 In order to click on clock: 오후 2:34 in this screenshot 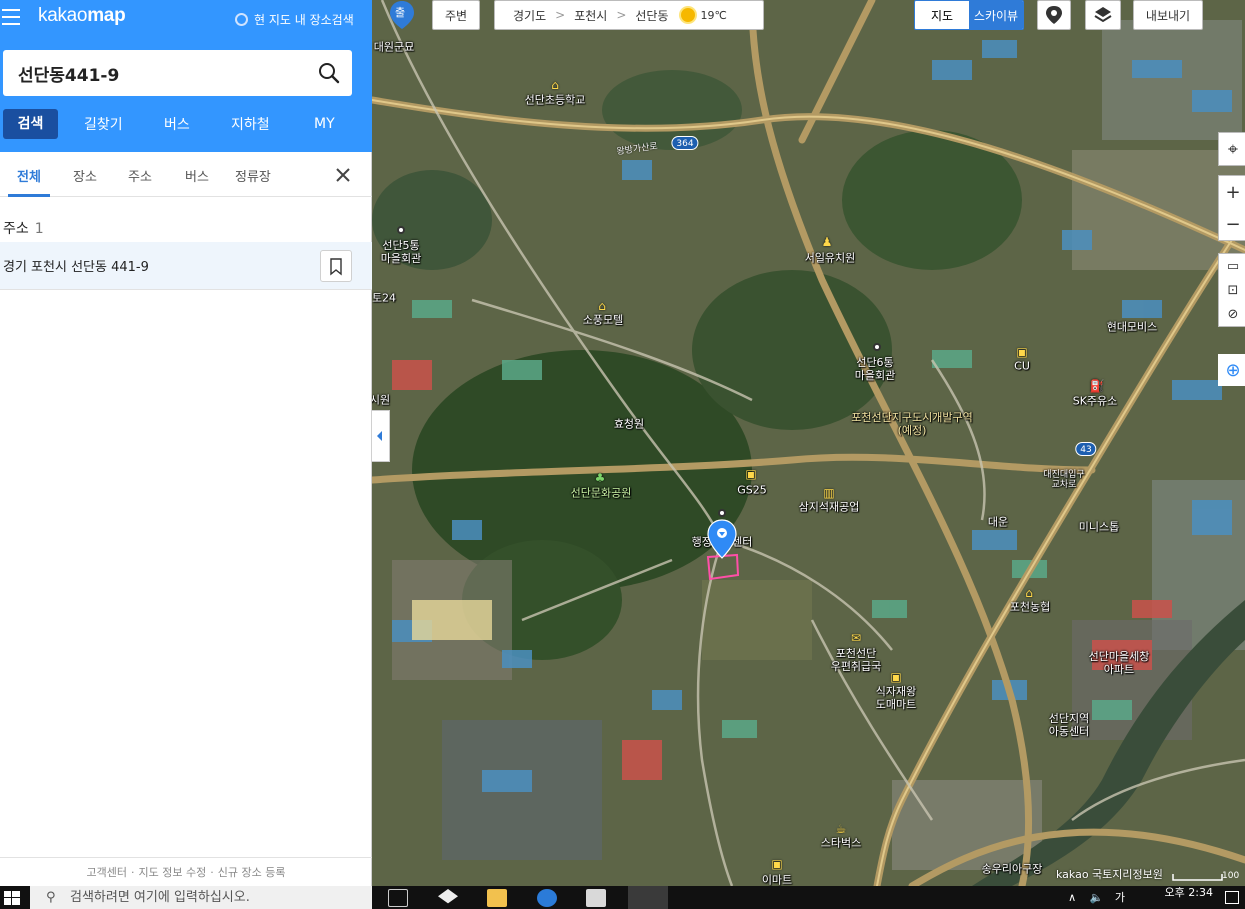, I will do `click(1189, 893)`.